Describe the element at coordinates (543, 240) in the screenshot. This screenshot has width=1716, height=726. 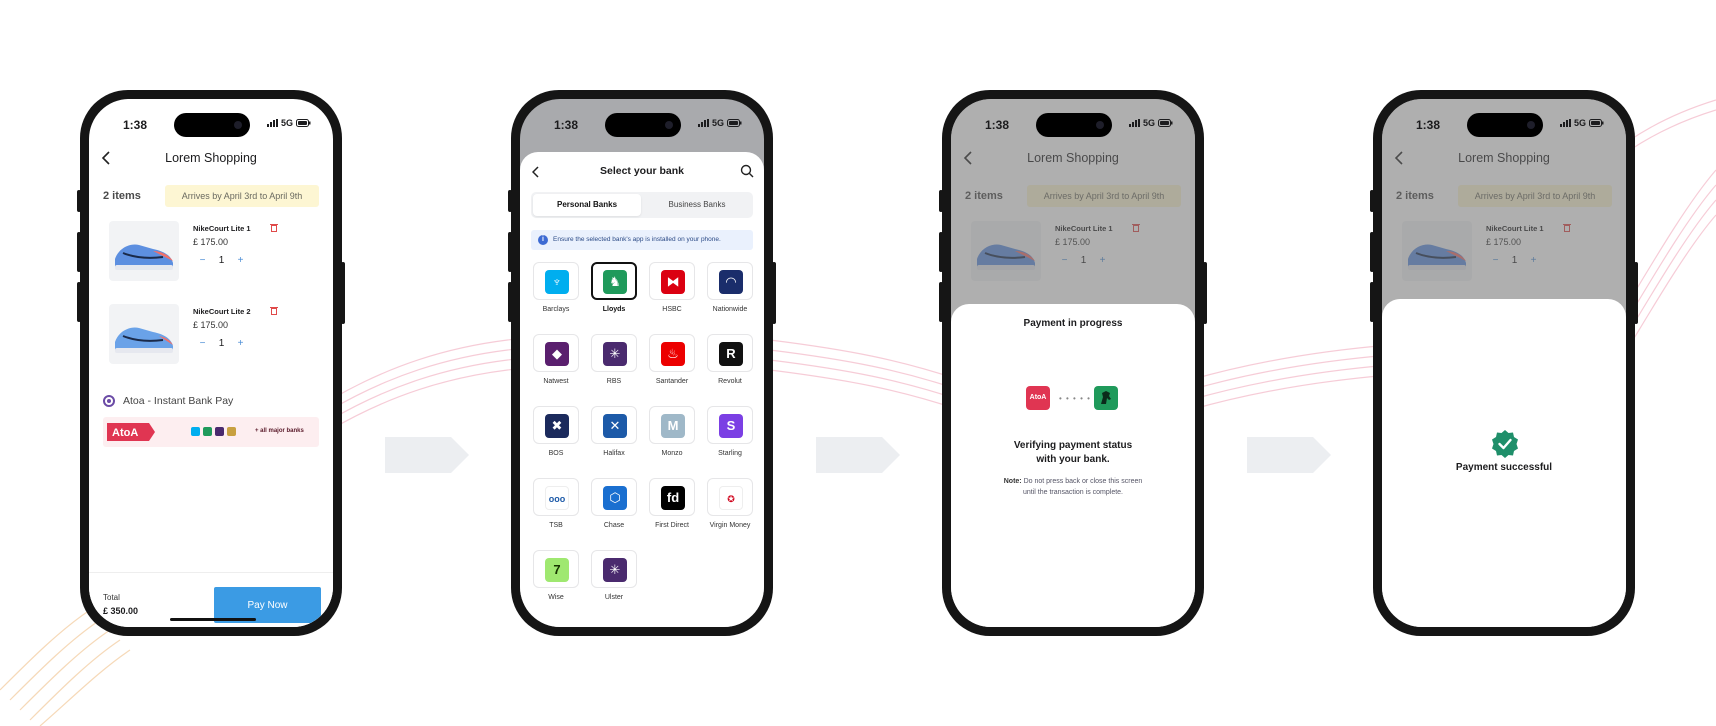
I see `info-icon: i` at that location.